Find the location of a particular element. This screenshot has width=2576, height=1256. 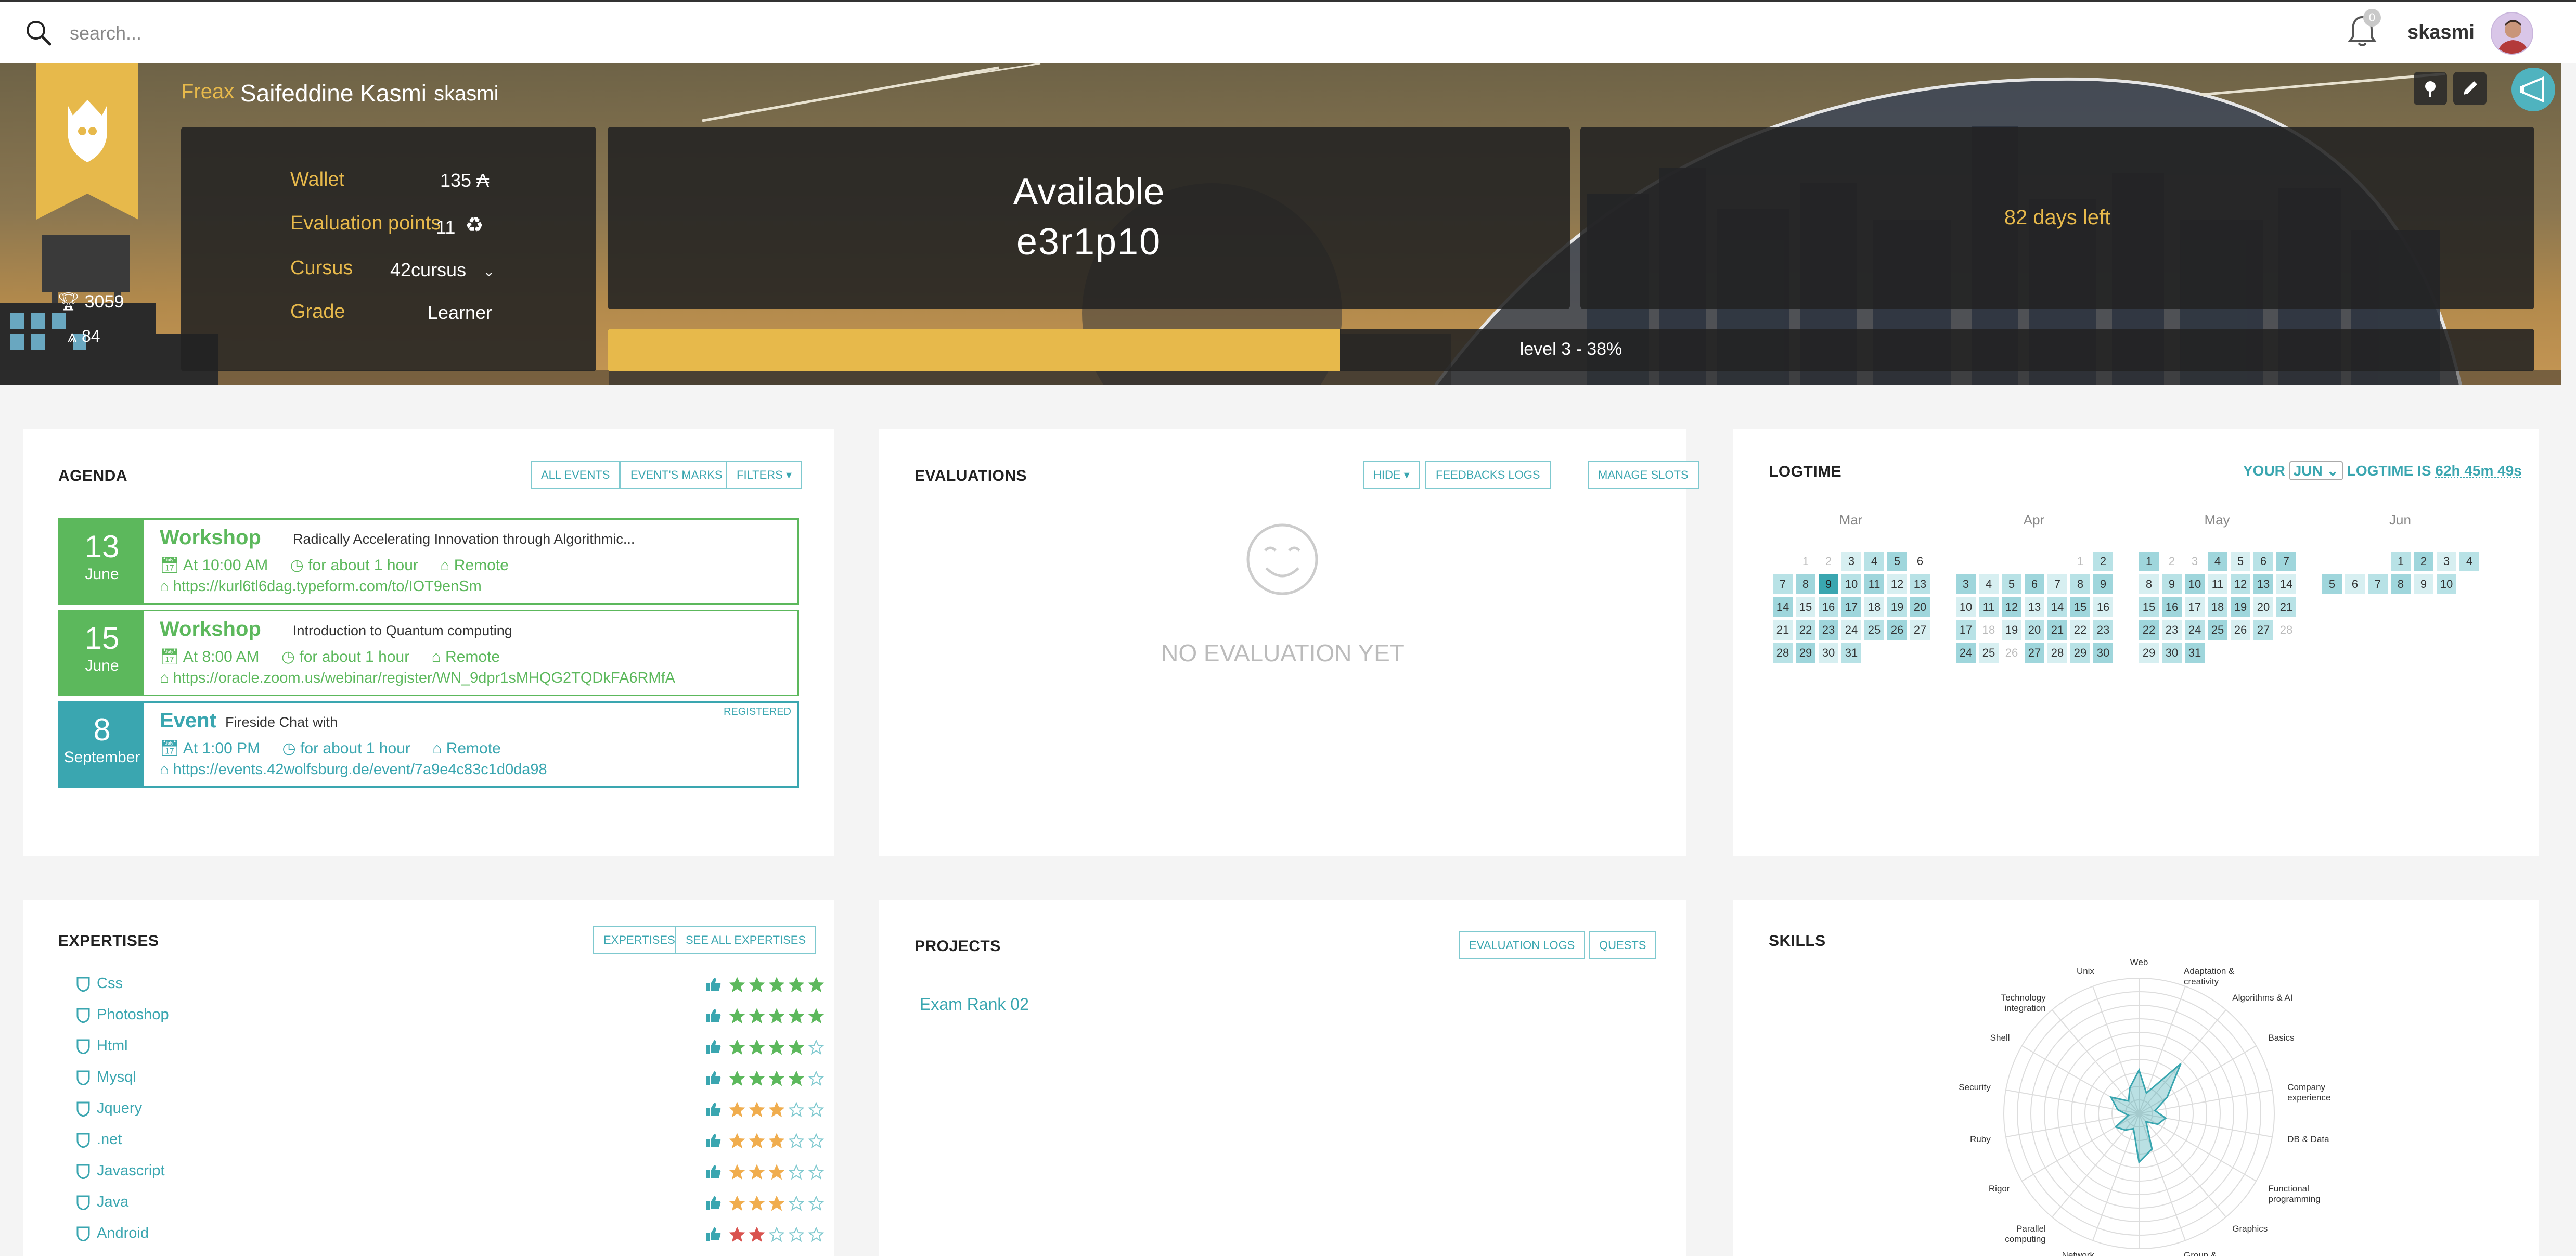

calendar-day: 15 is located at coordinates (1805, 607).